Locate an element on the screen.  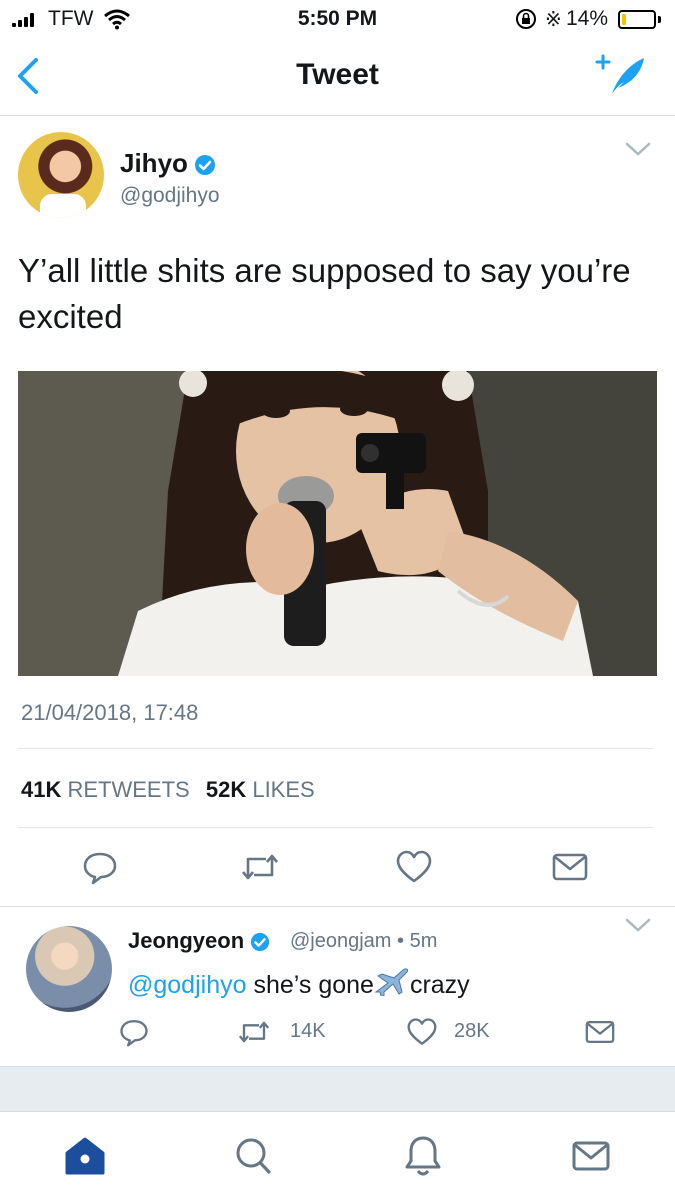
tab-notifications is located at coordinates (423, 1156).